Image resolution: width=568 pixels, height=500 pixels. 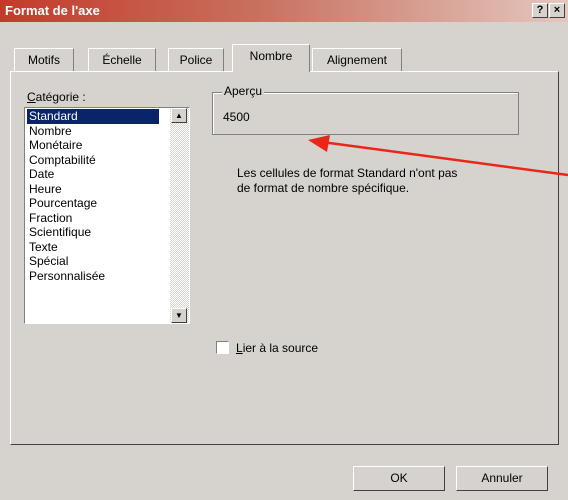 I want to click on tab-motifs: Motifs, so click(x=44, y=59).